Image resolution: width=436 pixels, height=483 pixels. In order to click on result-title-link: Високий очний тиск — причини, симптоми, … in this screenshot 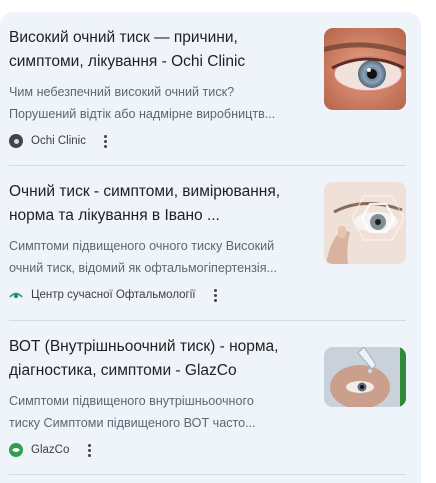, I will do `click(161, 50)`.